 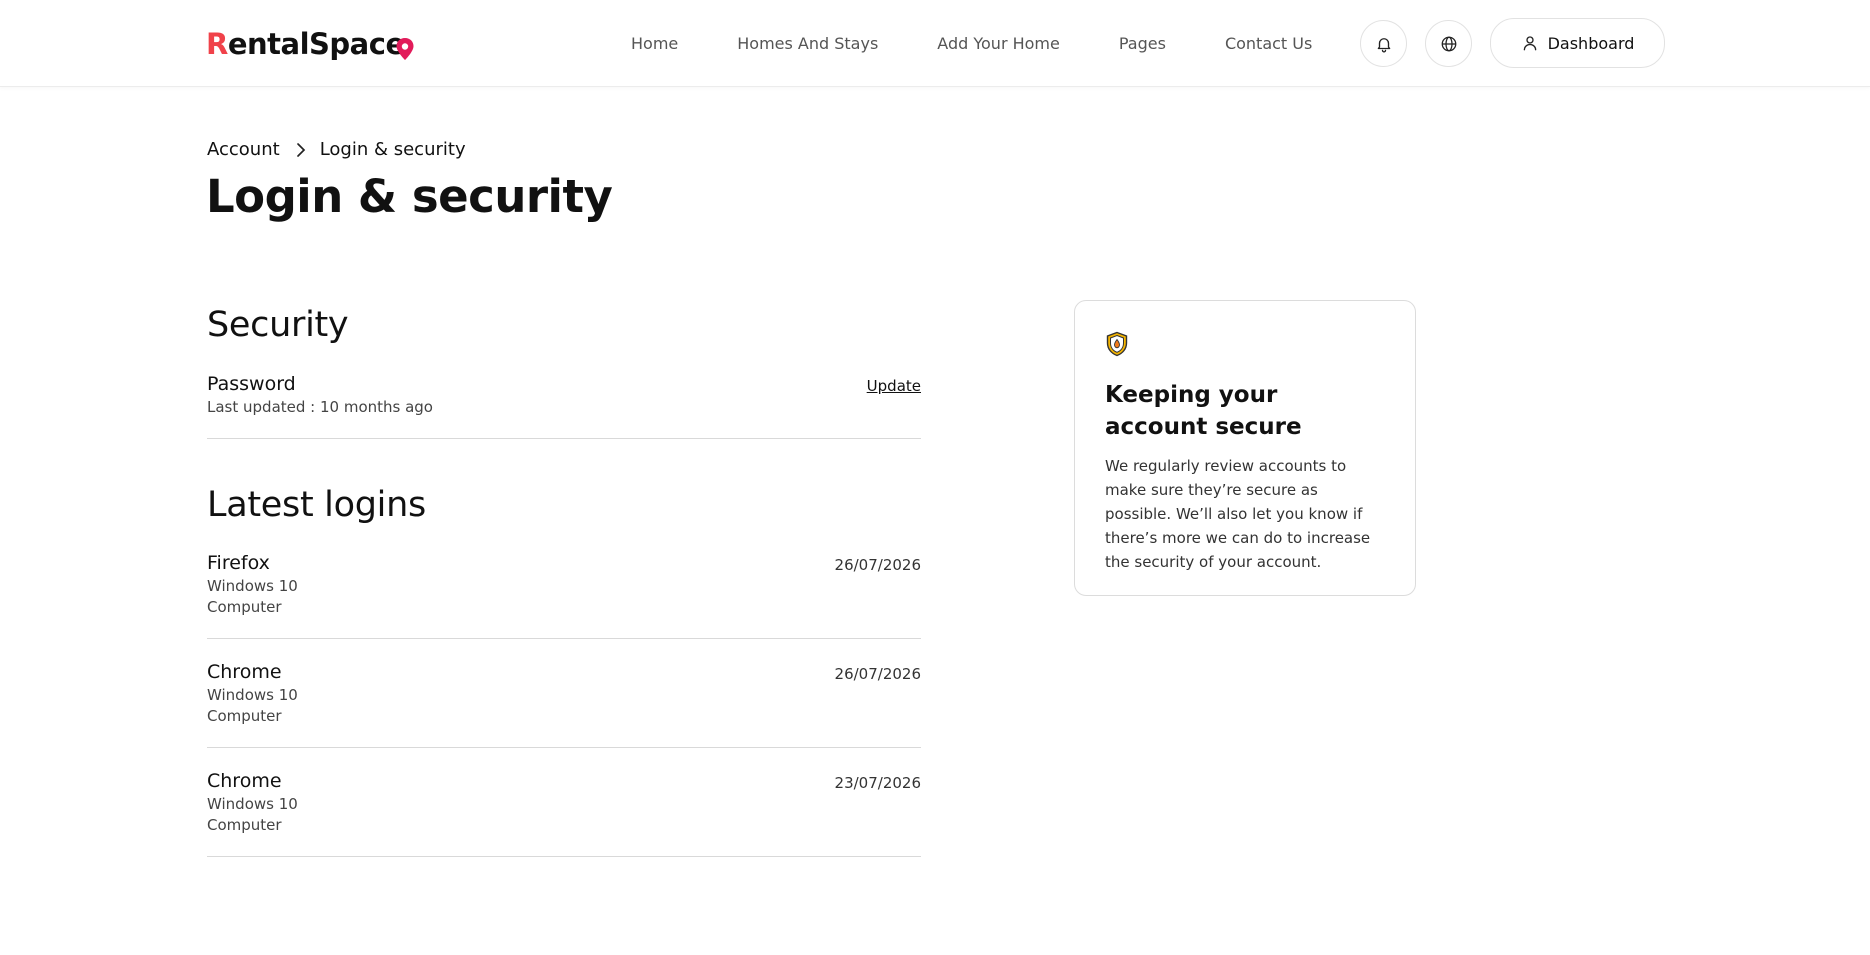 What do you see at coordinates (1591, 43) in the screenshot?
I see `dashboard-label: Dashboard` at bounding box center [1591, 43].